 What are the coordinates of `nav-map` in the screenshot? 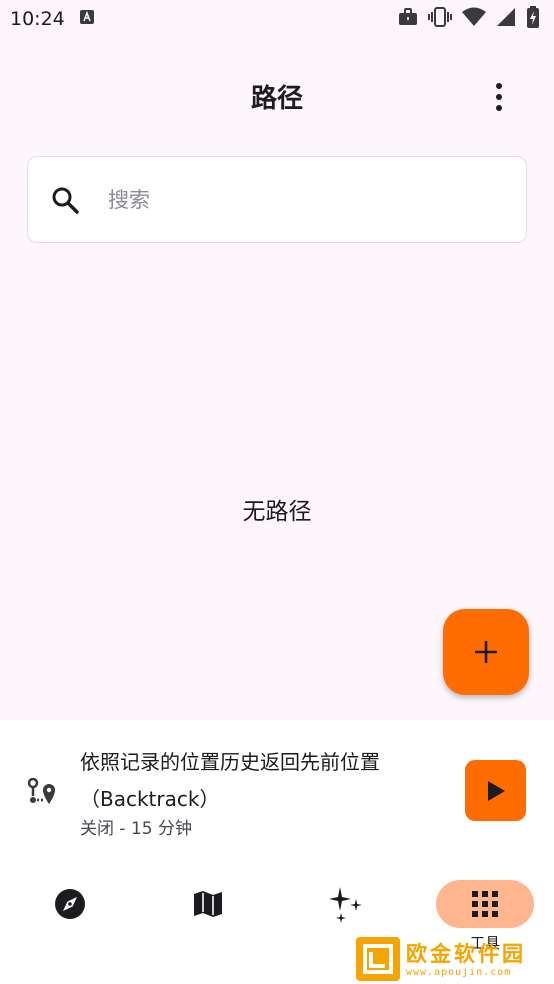 It's located at (208, 927).